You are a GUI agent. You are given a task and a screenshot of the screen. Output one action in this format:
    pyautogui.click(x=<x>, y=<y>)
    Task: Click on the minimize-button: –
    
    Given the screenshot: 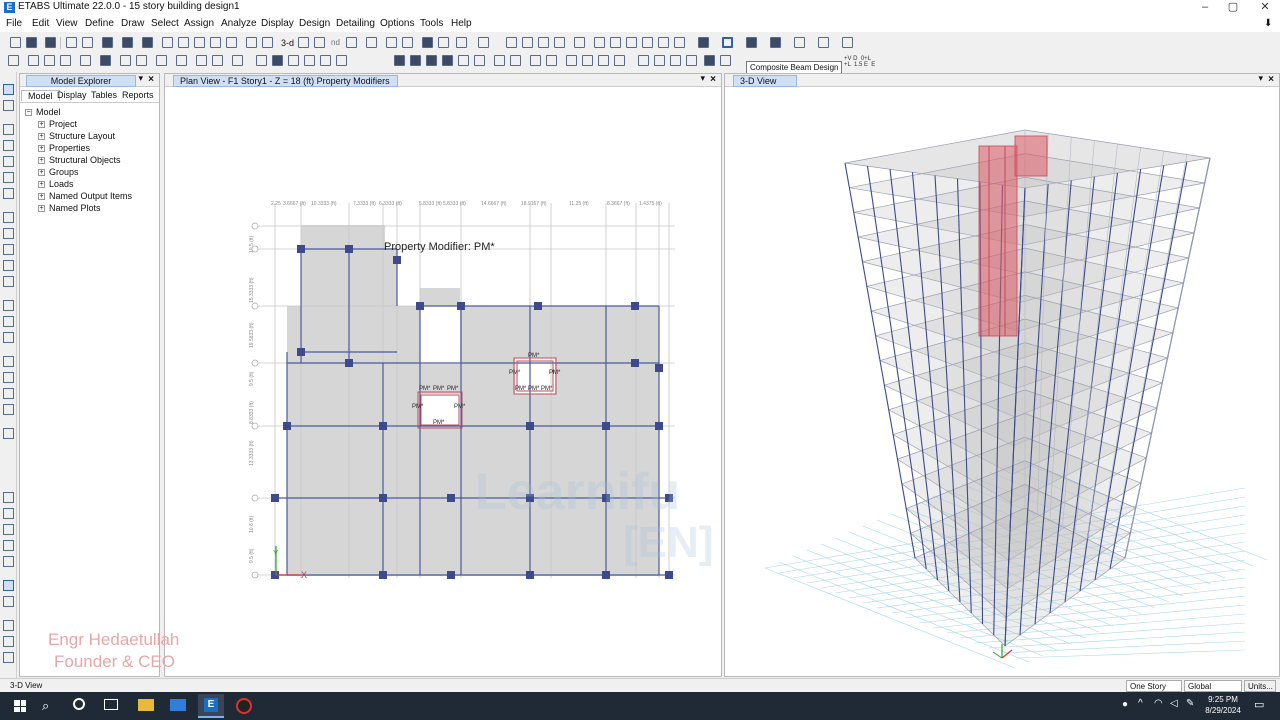 What is the action you would take?
    pyautogui.click(x=1205, y=8)
    